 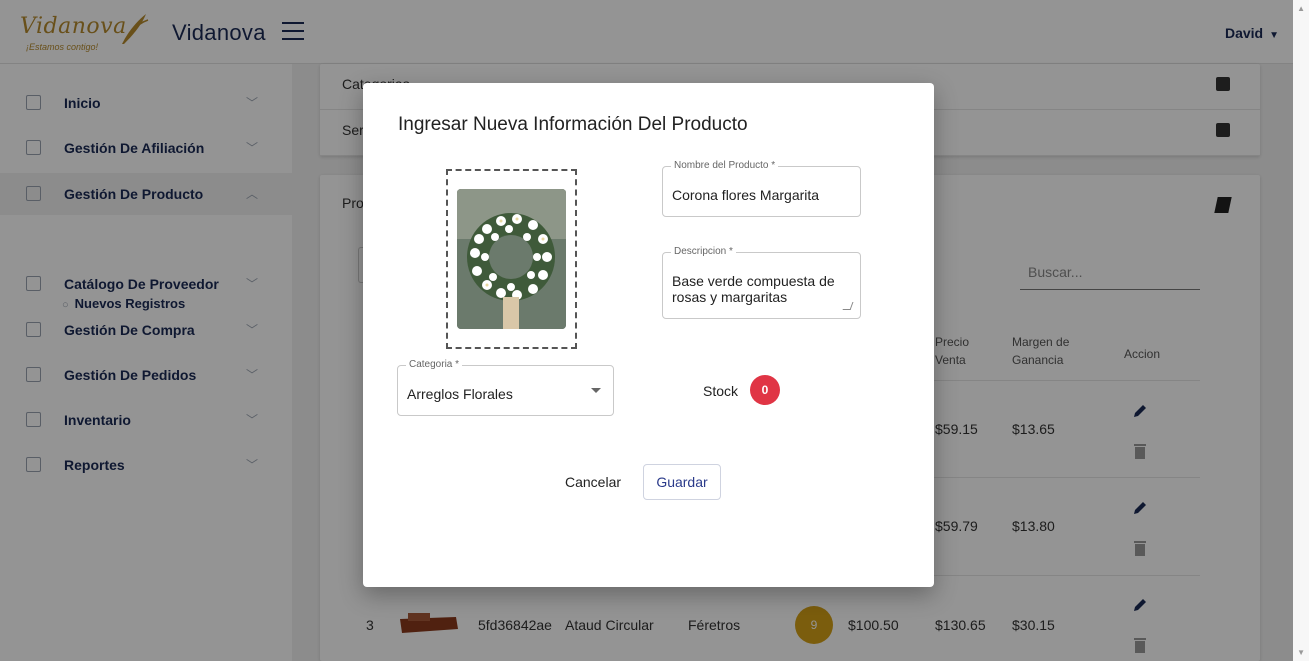 I want to click on scroll-up-icon: ▲, so click(x=1301, y=8).